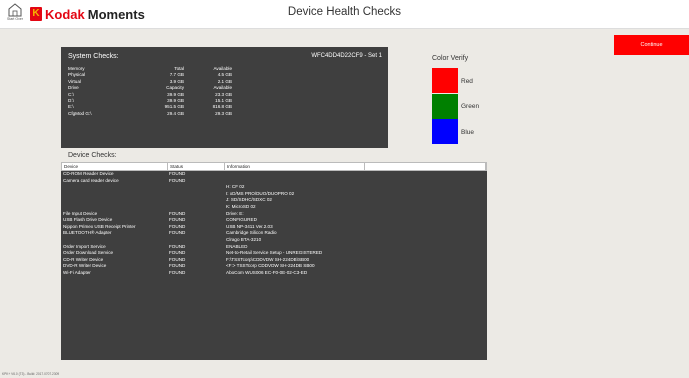  What do you see at coordinates (445, 80) in the screenshot?
I see `red-swatch` at bounding box center [445, 80].